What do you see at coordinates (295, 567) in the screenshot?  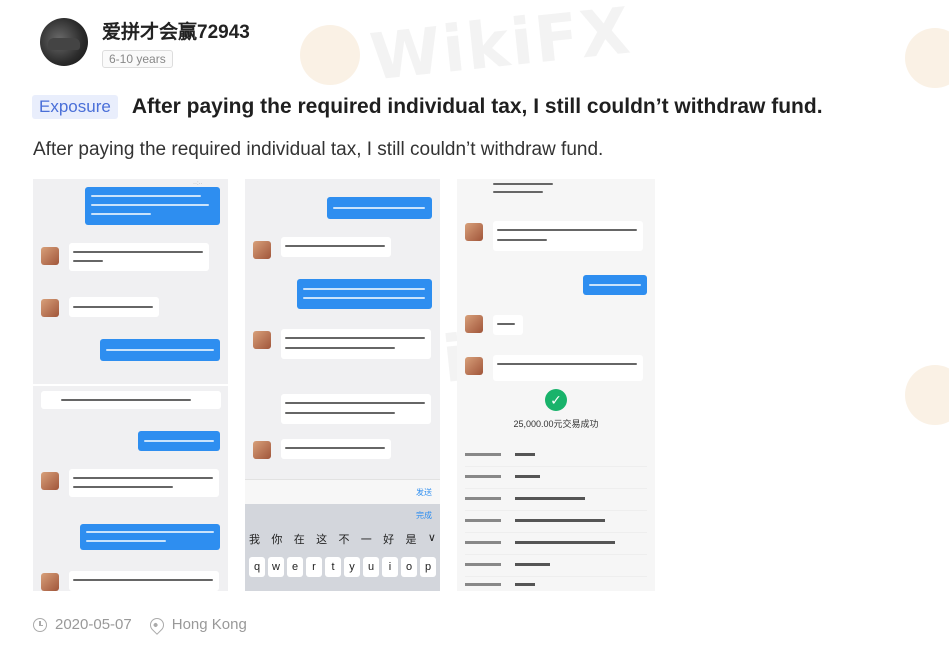 I see `key-e: e` at bounding box center [295, 567].